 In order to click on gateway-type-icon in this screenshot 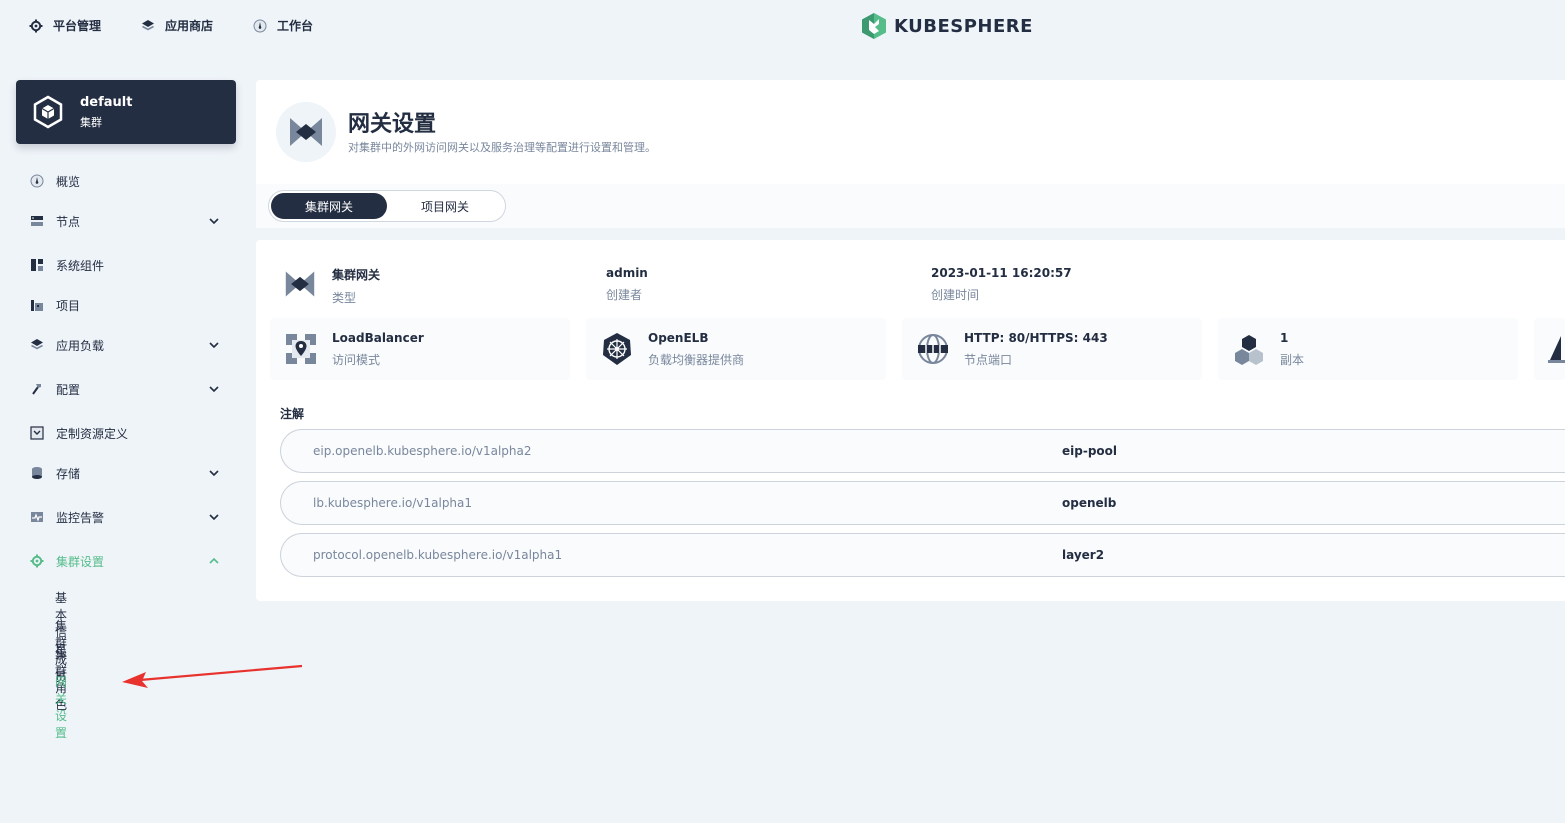, I will do `click(300, 284)`.